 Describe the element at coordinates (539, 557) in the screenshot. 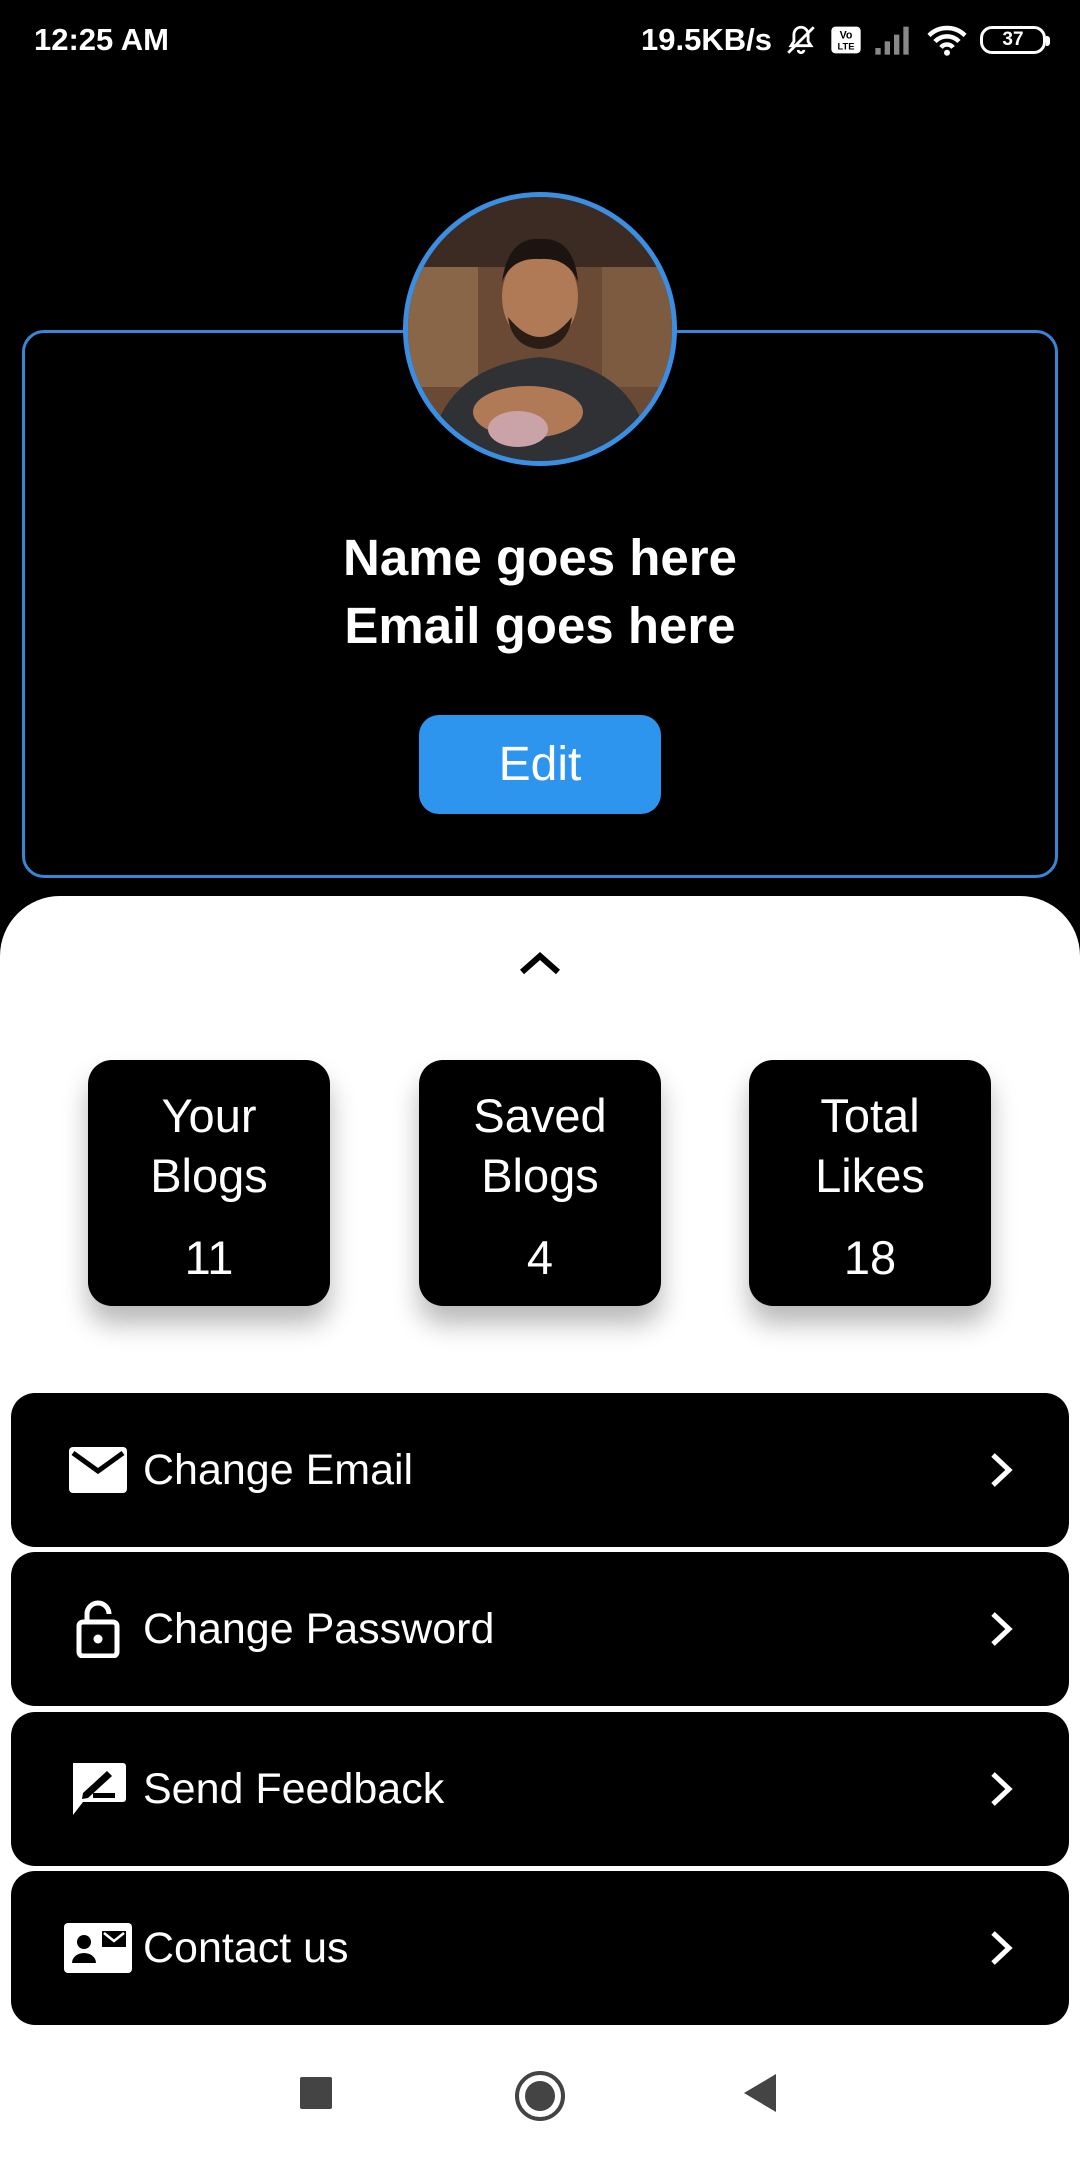

I see `profile-name: Name goes here` at that location.